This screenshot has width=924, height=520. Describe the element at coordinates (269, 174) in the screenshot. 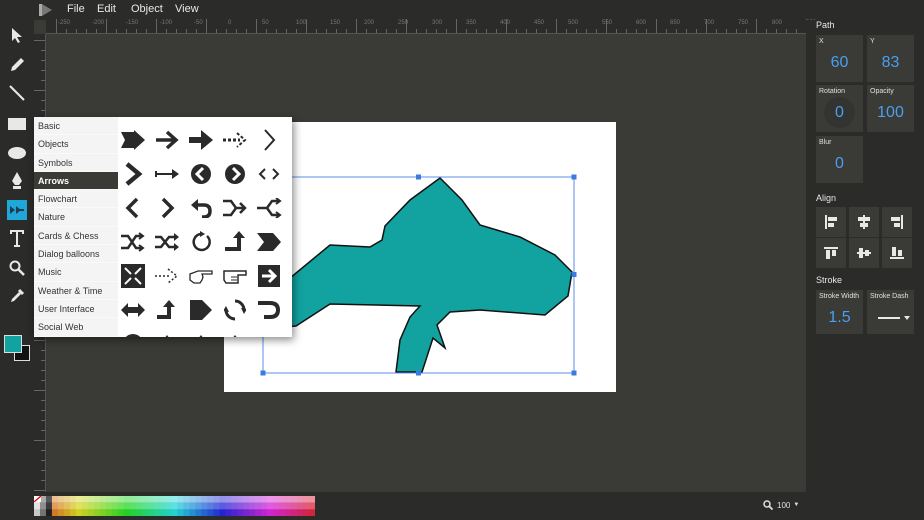

I see `shape-arrow-leftright-thin` at that location.